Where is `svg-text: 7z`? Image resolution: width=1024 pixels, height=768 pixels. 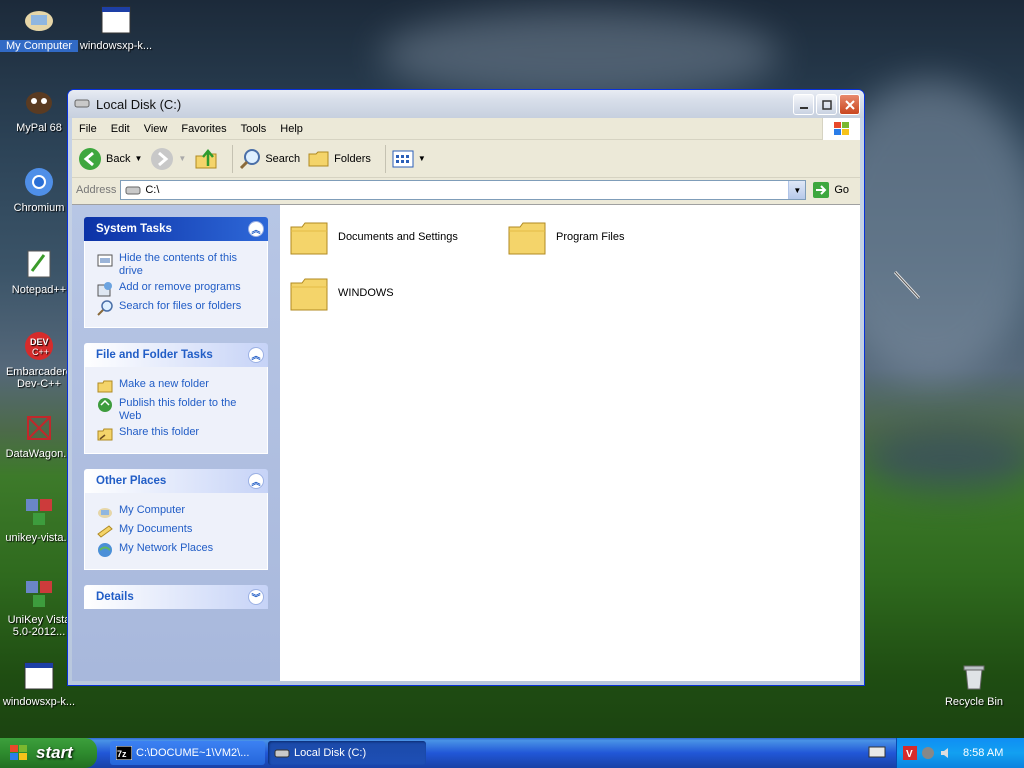 svg-text: 7z is located at coordinates (122, 754).